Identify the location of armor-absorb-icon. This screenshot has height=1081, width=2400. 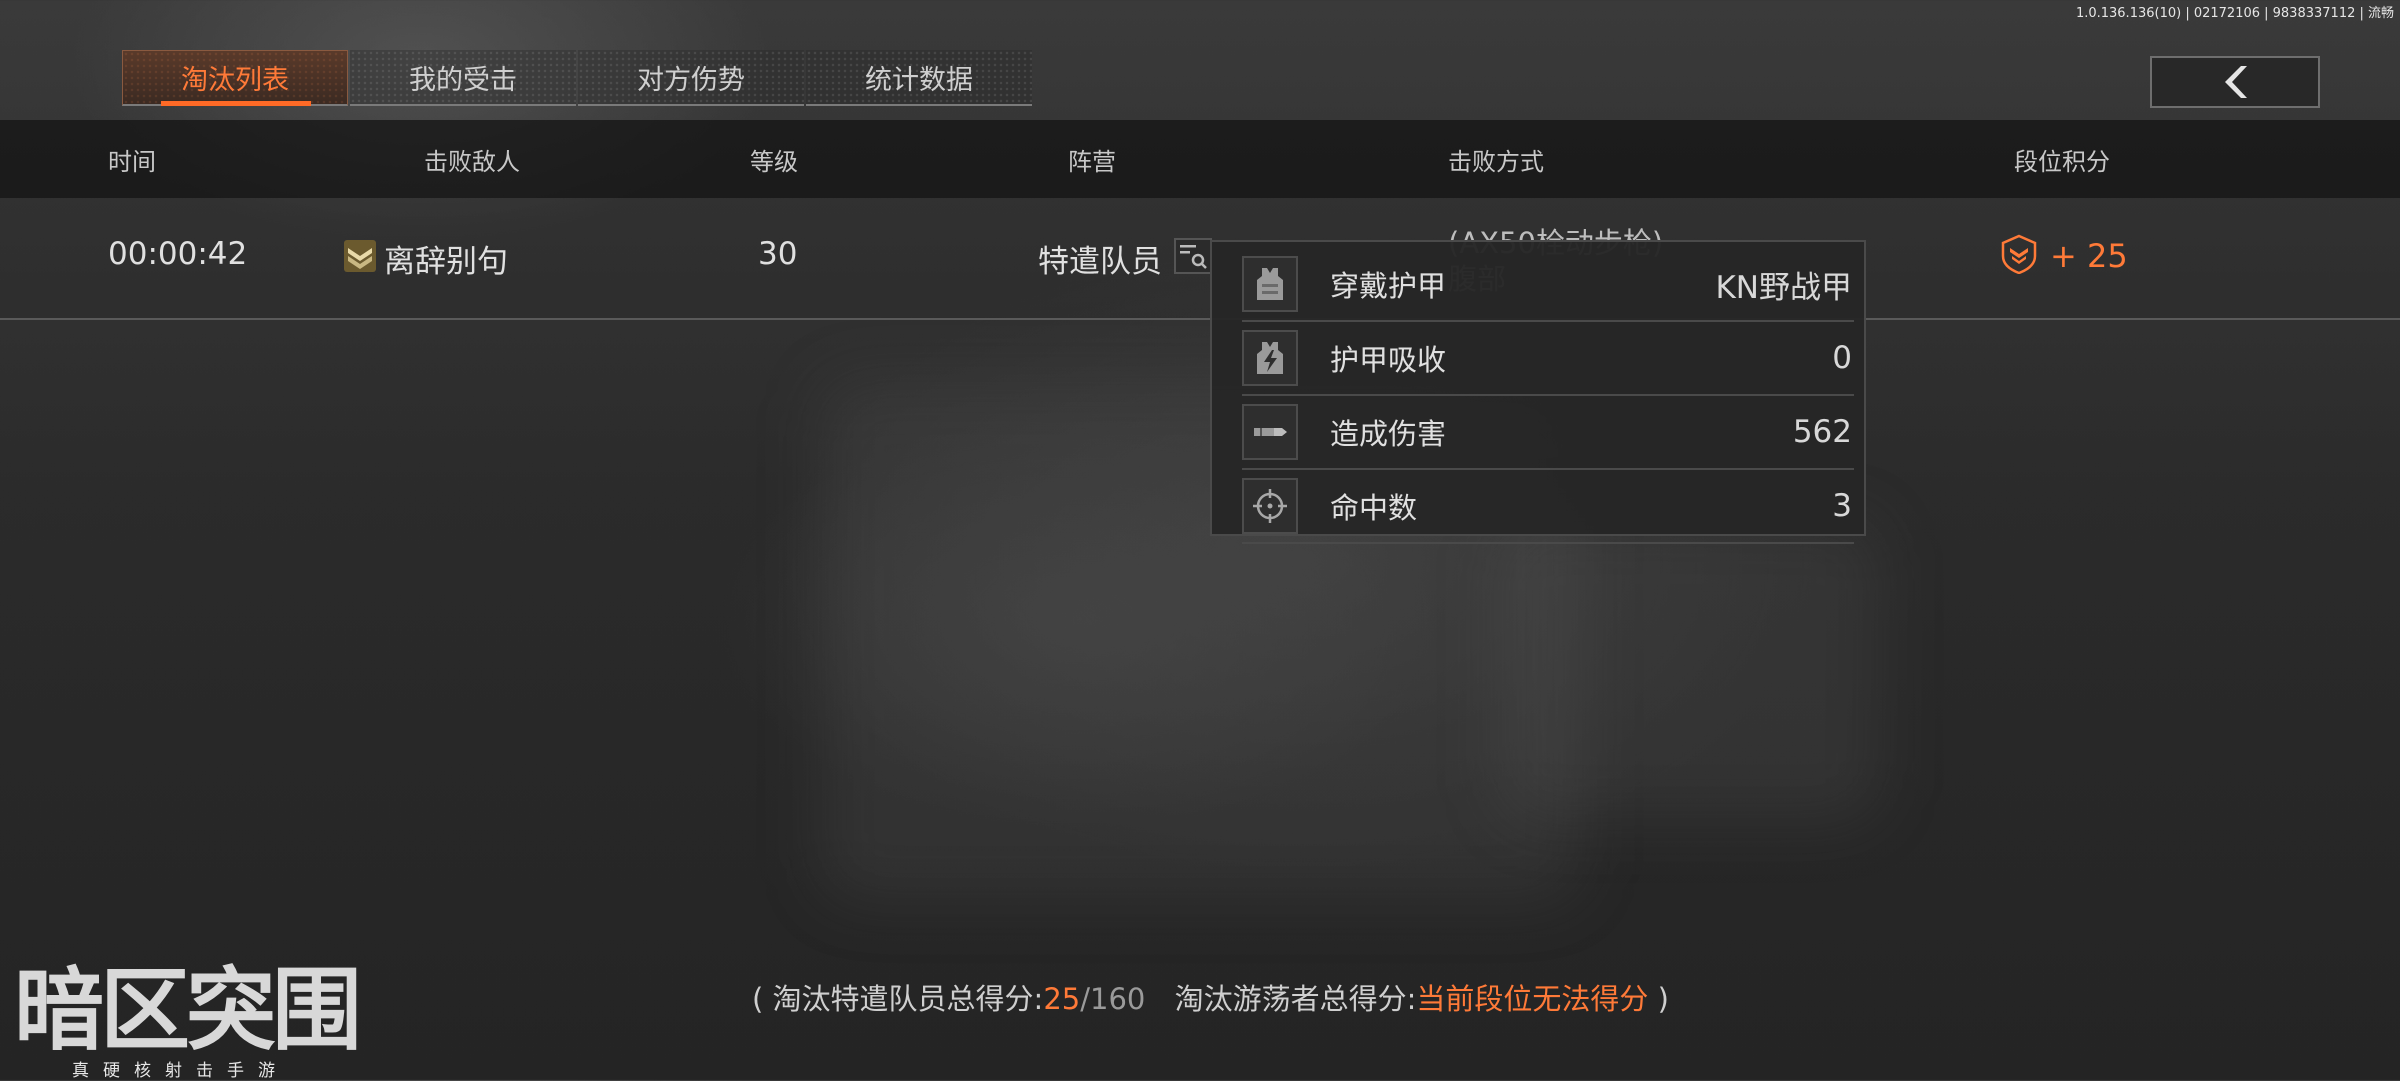
(1270, 358).